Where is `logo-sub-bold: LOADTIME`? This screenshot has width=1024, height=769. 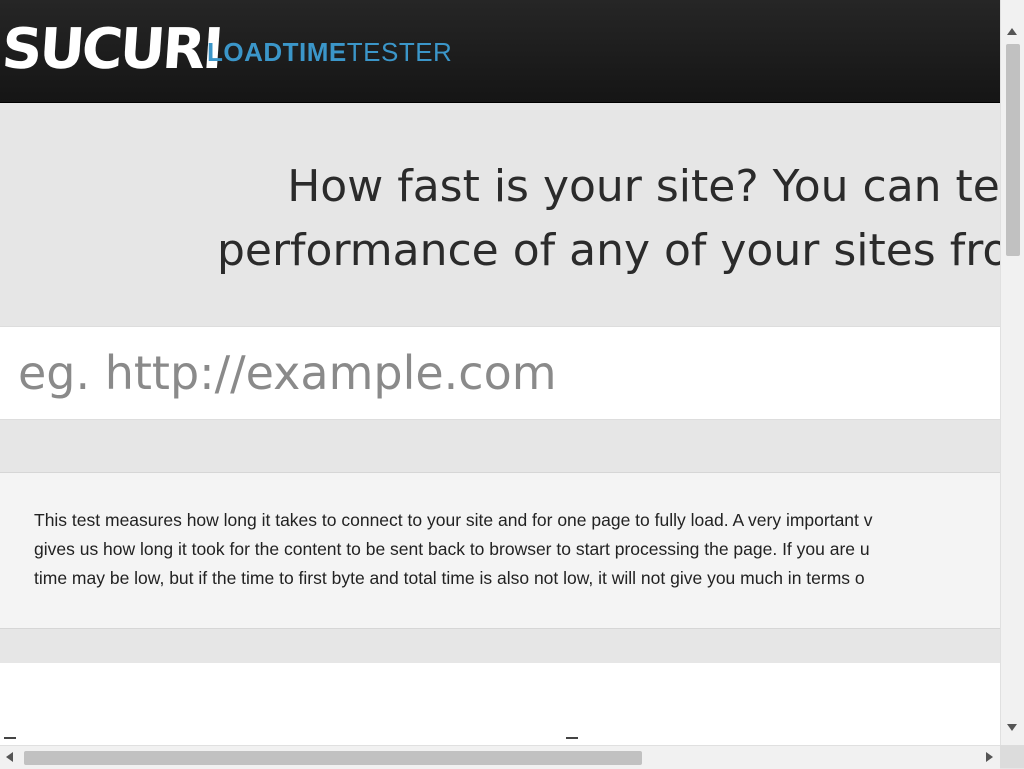 logo-sub-bold: LOADTIME is located at coordinates (277, 52).